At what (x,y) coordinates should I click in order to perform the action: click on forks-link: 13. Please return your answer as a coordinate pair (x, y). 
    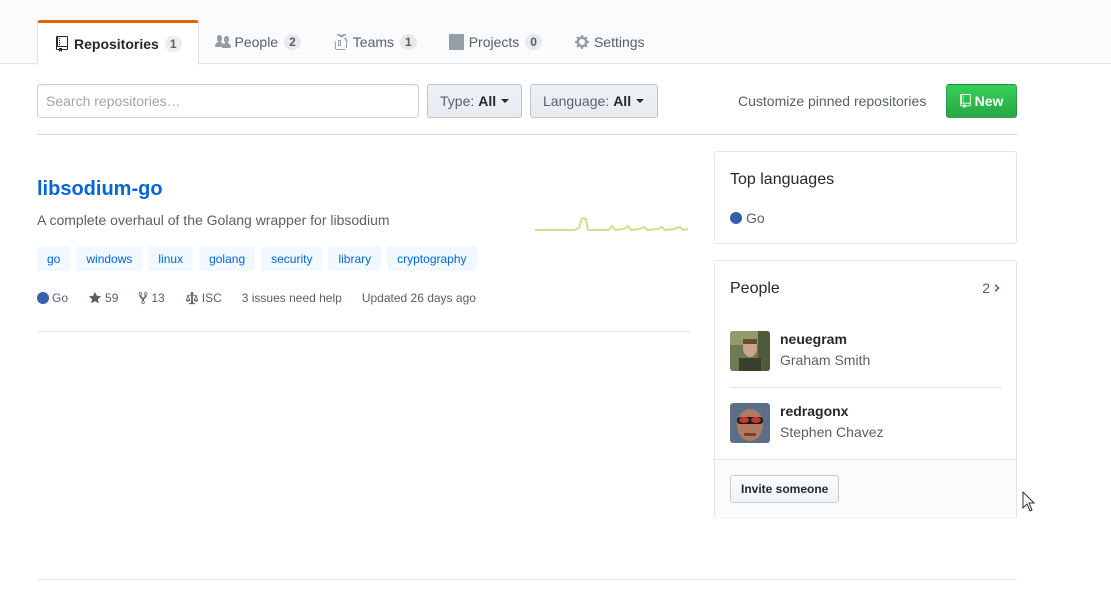
    Looking at the image, I should click on (151, 298).